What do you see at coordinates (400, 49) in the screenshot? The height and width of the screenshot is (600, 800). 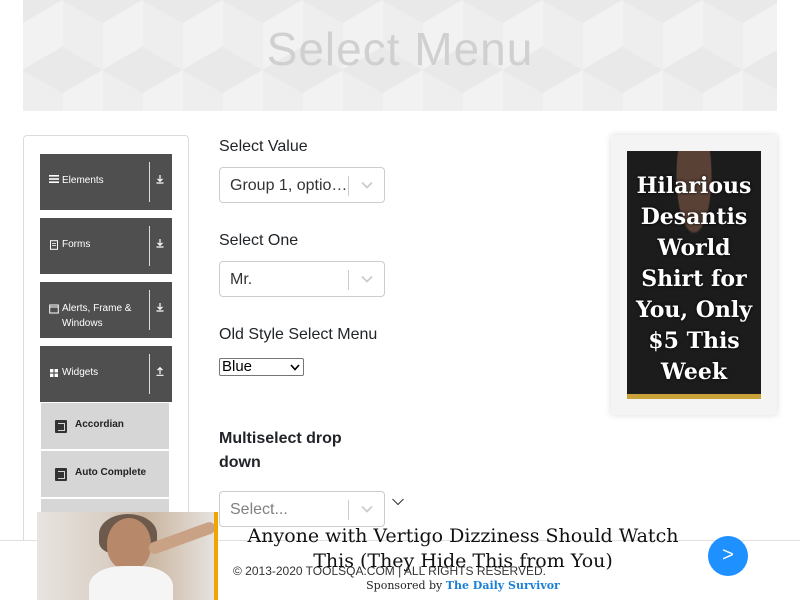 I see `page-title: Select Menu` at bounding box center [400, 49].